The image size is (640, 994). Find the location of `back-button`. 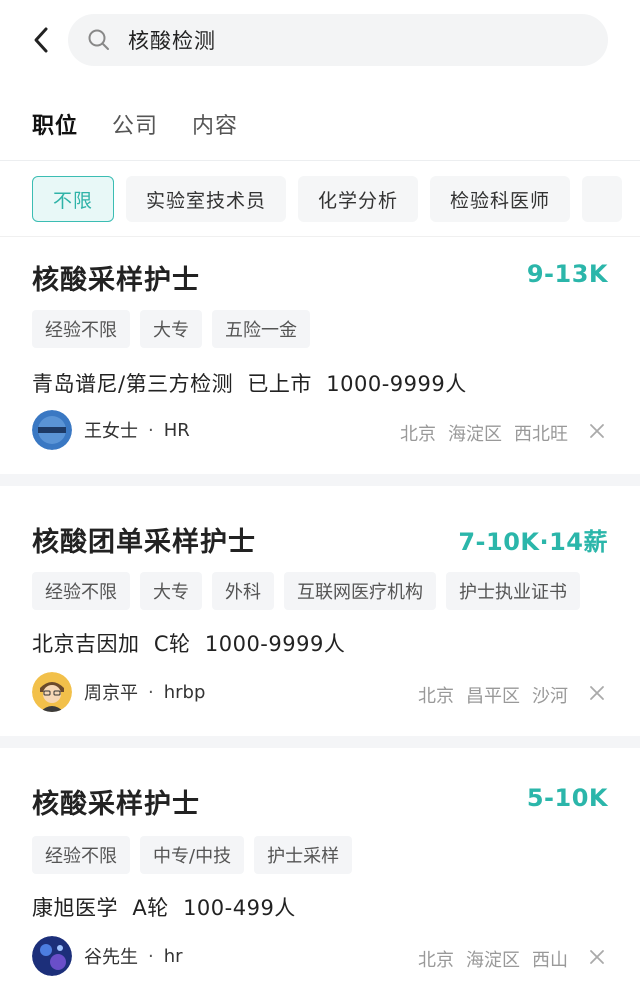

back-button is located at coordinates (41, 40).